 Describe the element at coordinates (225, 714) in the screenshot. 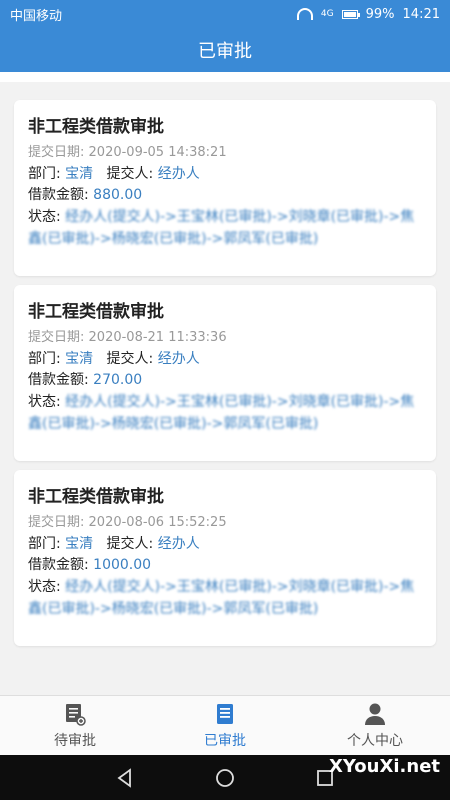

I see `approved-doc-icon` at that location.